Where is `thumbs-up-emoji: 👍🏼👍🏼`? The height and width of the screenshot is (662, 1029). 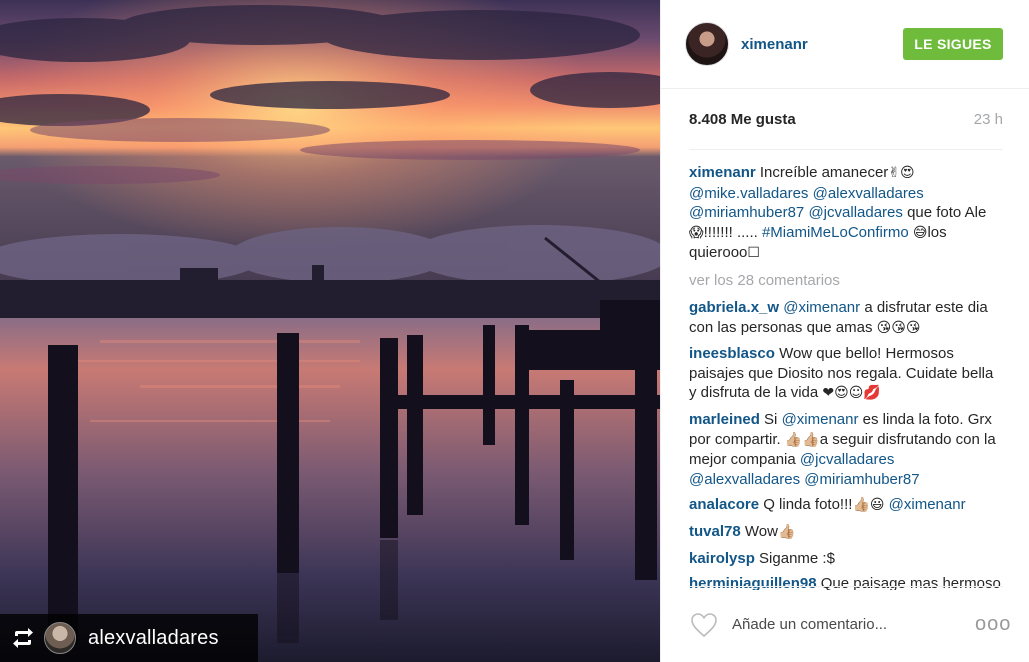 thumbs-up-emoji: 👍🏼👍🏼 is located at coordinates (802, 439).